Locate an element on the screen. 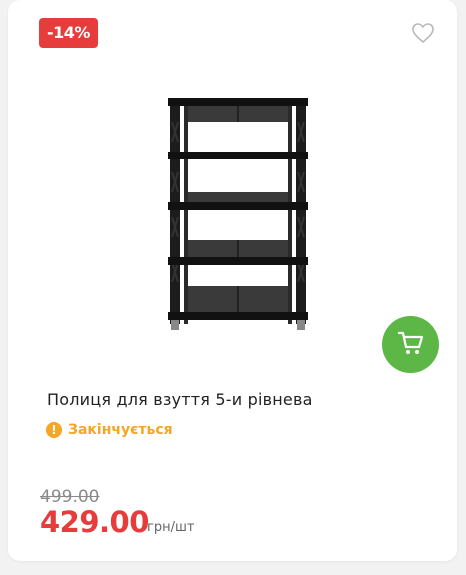 The width and height of the screenshot is (466, 575). product-title: Полиця для взуття 5-и рівнева is located at coordinates (180, 399).